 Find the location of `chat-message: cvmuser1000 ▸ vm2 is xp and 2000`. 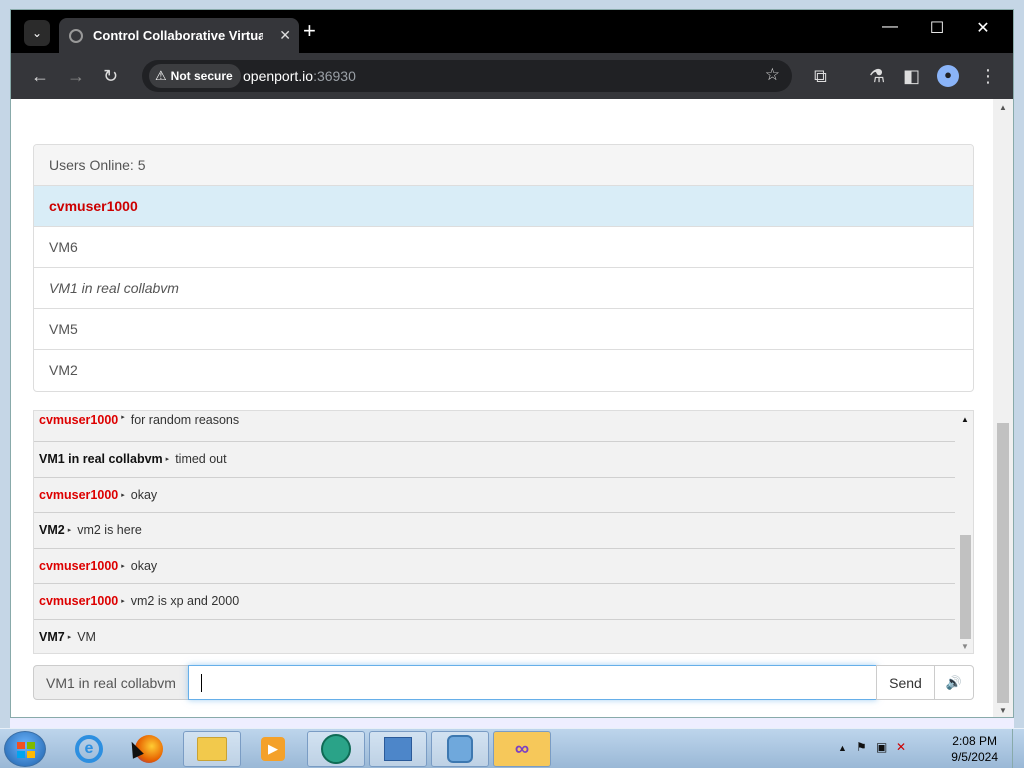

chat-message: cvmuser1000 ▸ vm2 is xp and 2000 is located at coordinates (494, 602).